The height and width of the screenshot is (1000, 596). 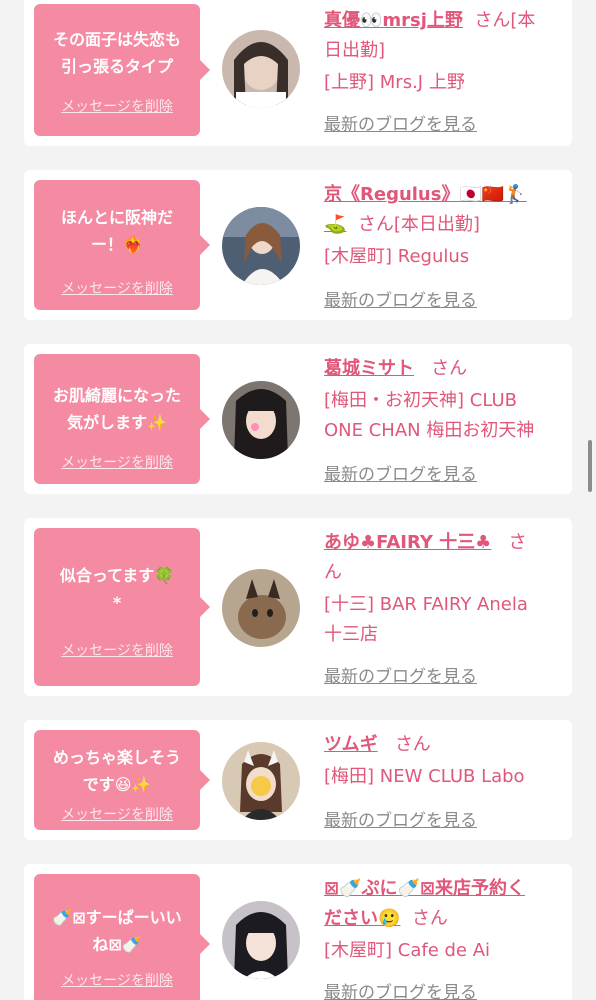 I want to click on cast-status: 日出勤], so click(x=355, y=50).